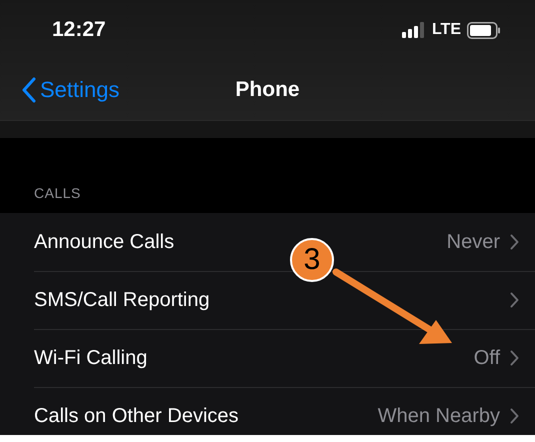 Image resolution: width=535 pixels, height=442 pixels. What do you see at coordinates (136, 416) in the screenshot?
I see `row-label: Calls on Other Devices` at bounding box center [136, 416].